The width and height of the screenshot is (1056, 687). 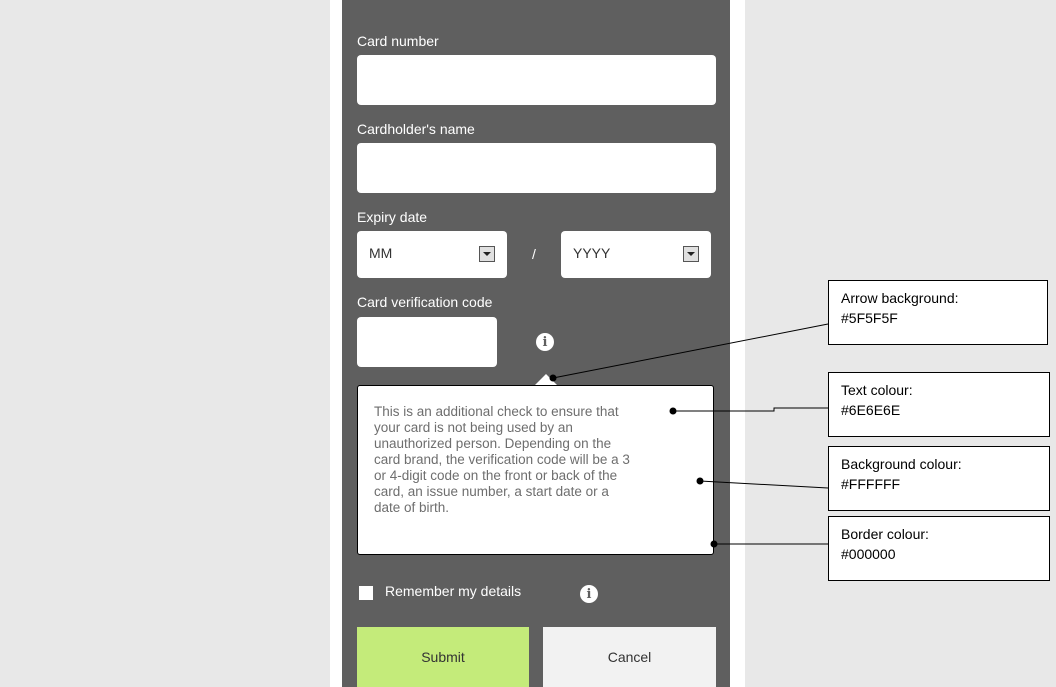 I want to click on annotation-border-colour: Border colour: #000000, so click(x=939, y=548).